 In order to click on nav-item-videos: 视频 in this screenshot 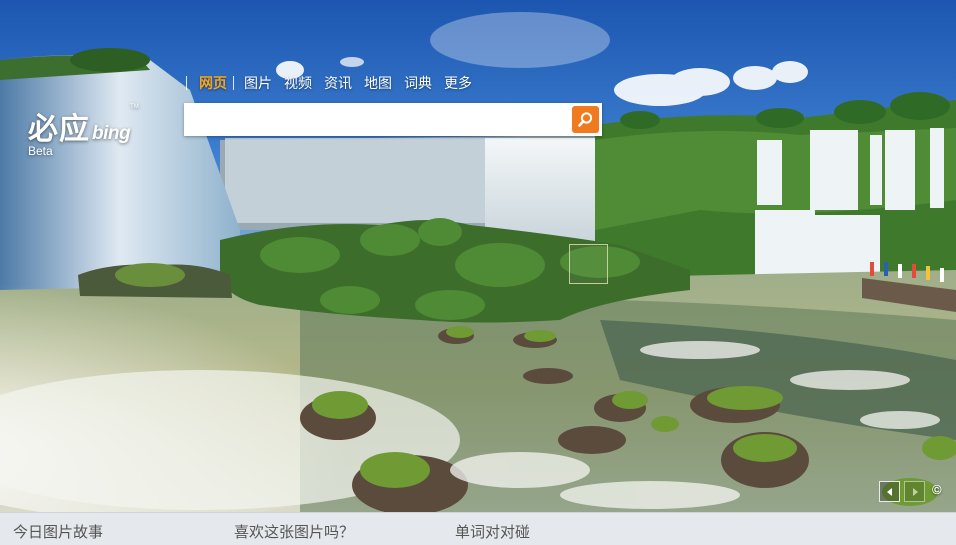, I will do `click(298, 83)`.